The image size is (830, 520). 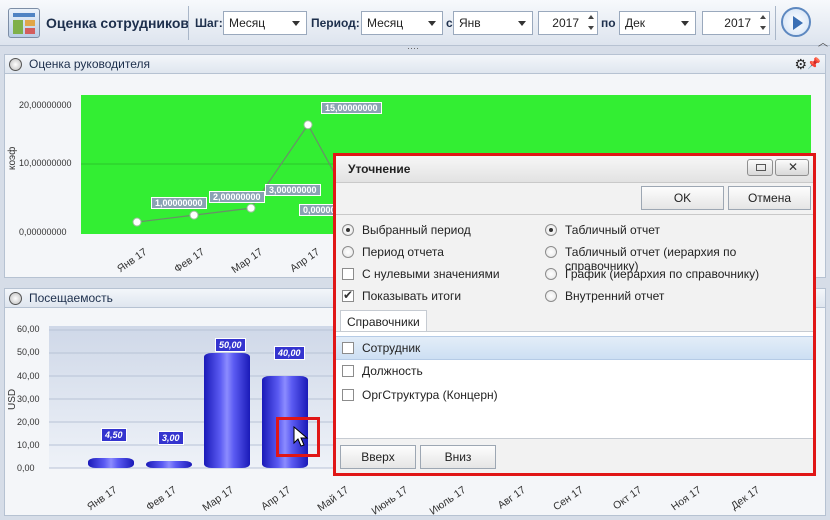 What do you see at coordinates (682, 198) in the screenshot?
I see `ok-button: OK` at bounding box center [682, 198].